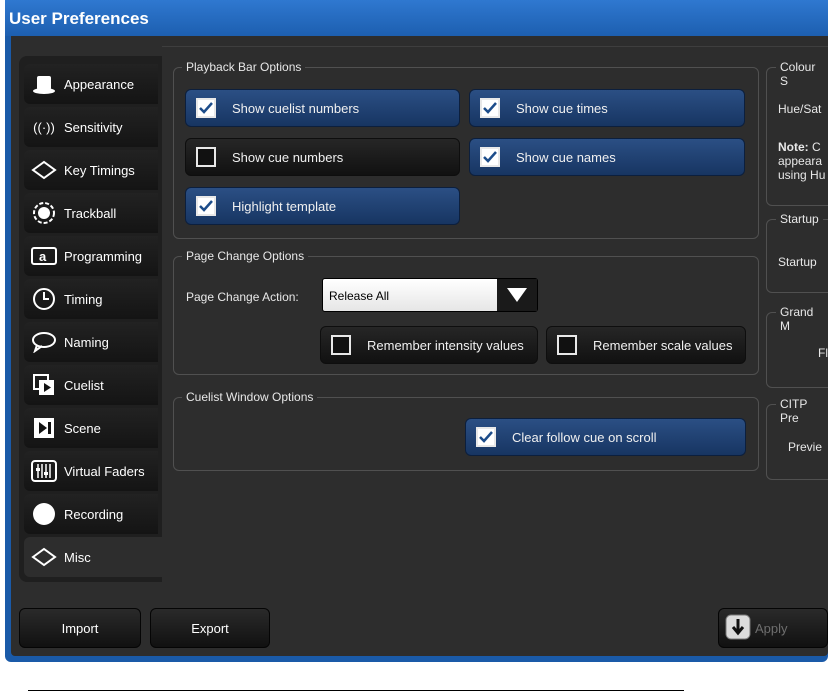 This screenshot has width=828, height=696. What do you see at coordinates (86, 342) in the screenshot?
I see `tab-label: Naming` at bounding box center [86, 342].